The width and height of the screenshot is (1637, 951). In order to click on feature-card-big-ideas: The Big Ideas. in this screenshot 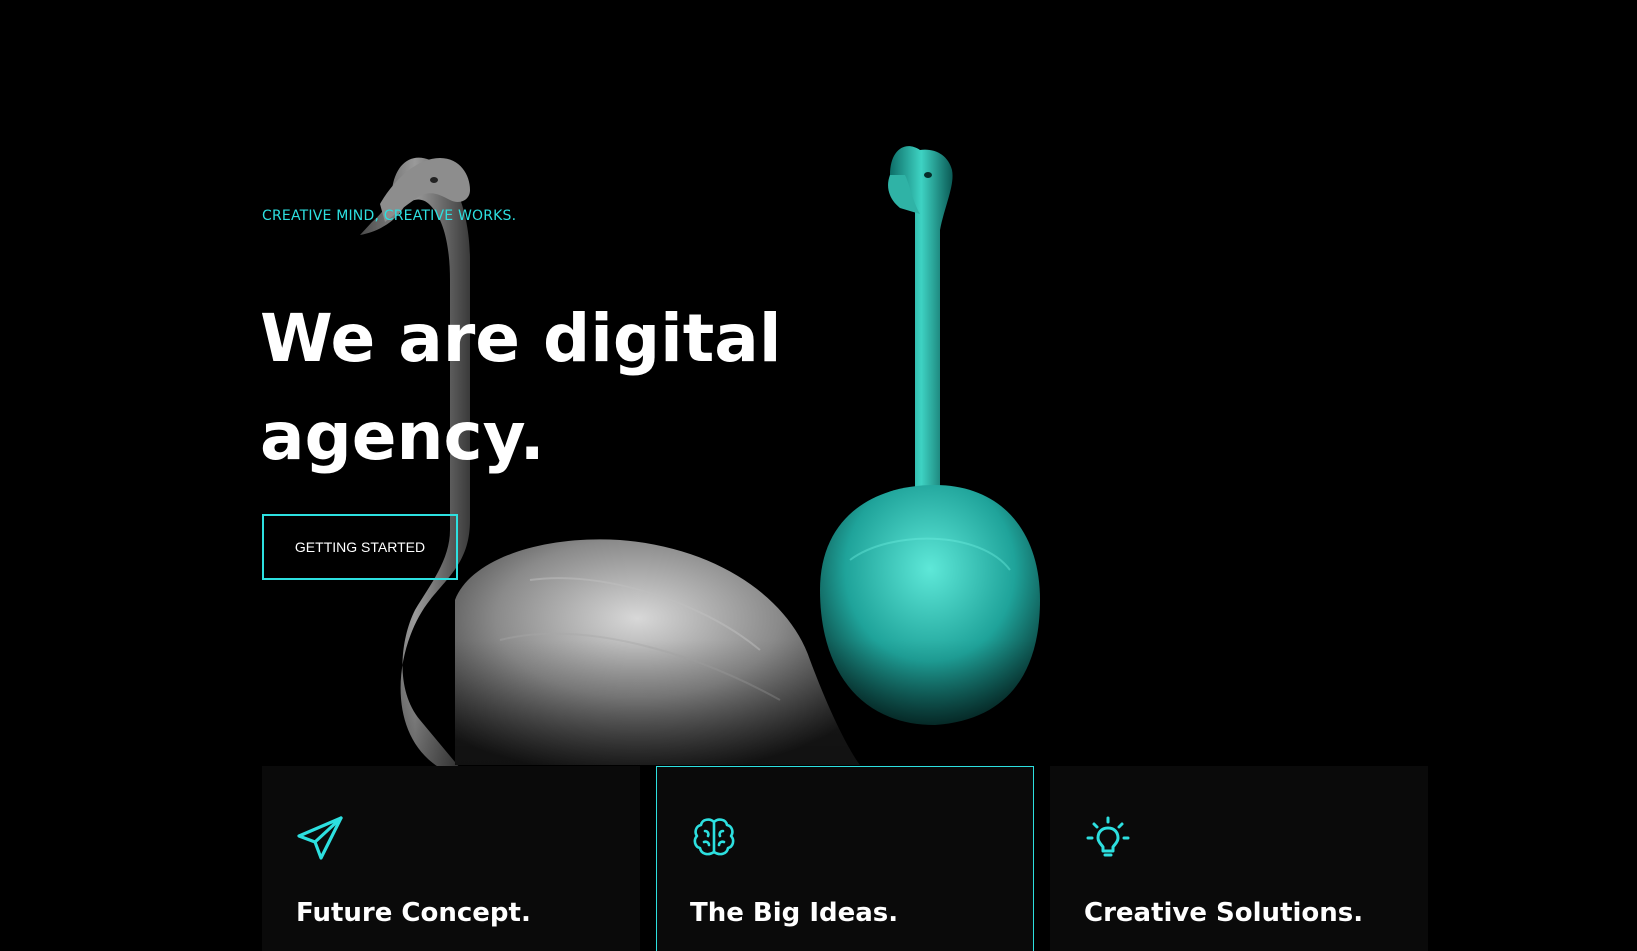, I will do `click(845, 858)`.